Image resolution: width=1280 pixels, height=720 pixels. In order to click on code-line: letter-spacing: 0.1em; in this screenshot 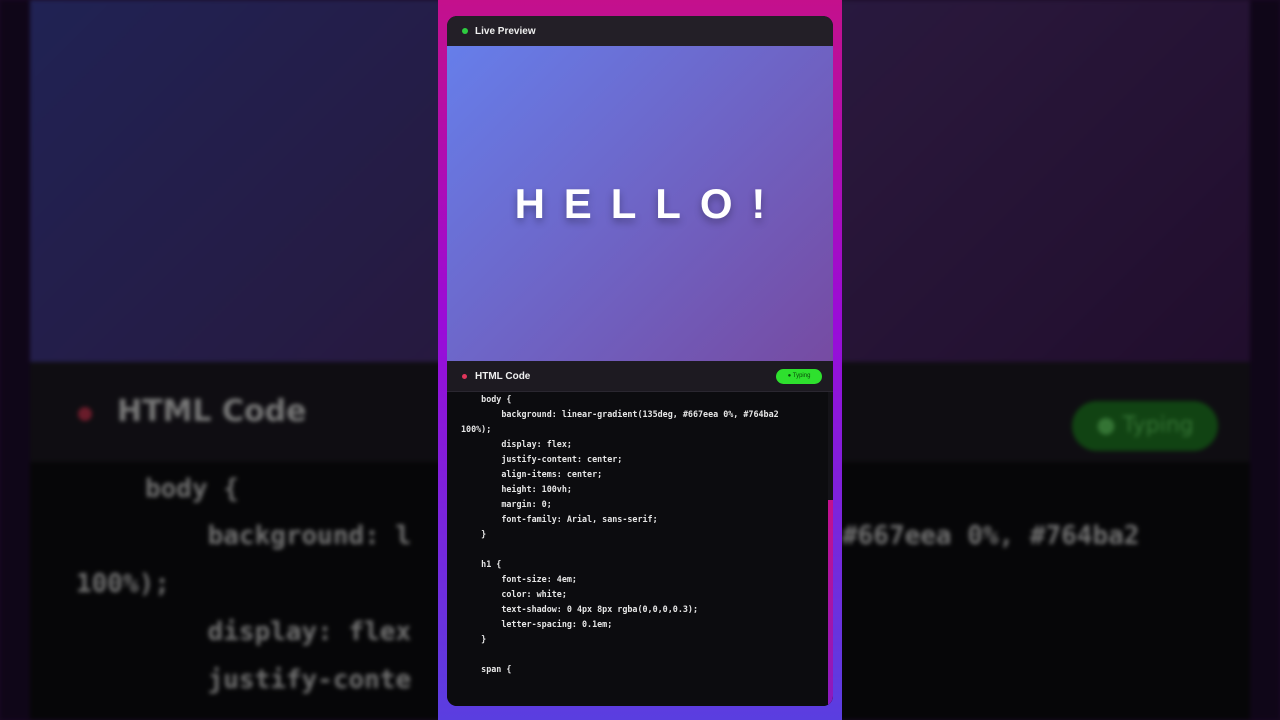, I will do `click(537, 624)`.